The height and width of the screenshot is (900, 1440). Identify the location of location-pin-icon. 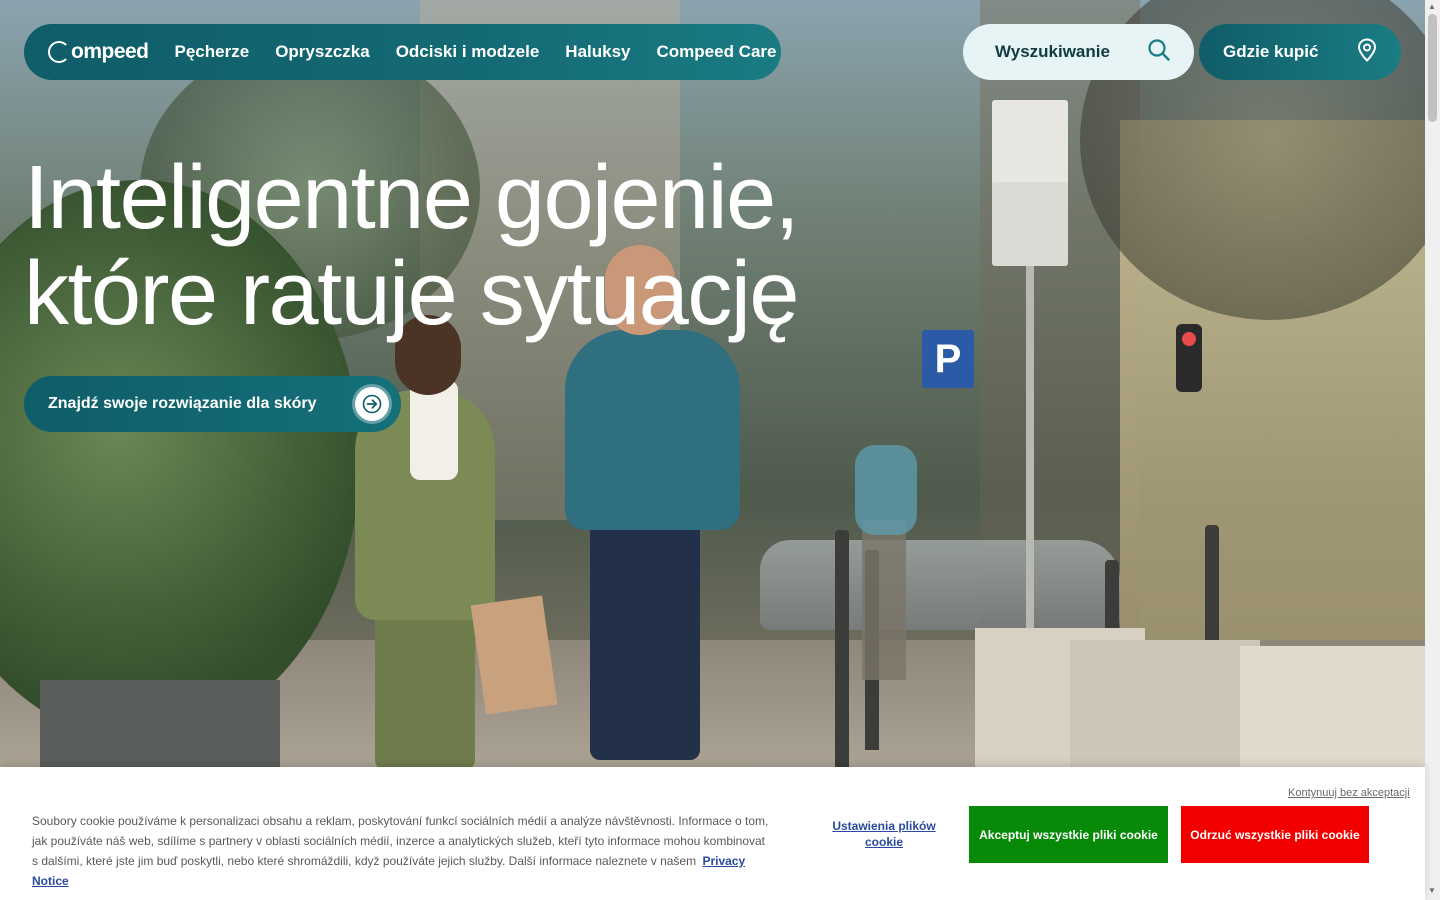
(1367, 52).